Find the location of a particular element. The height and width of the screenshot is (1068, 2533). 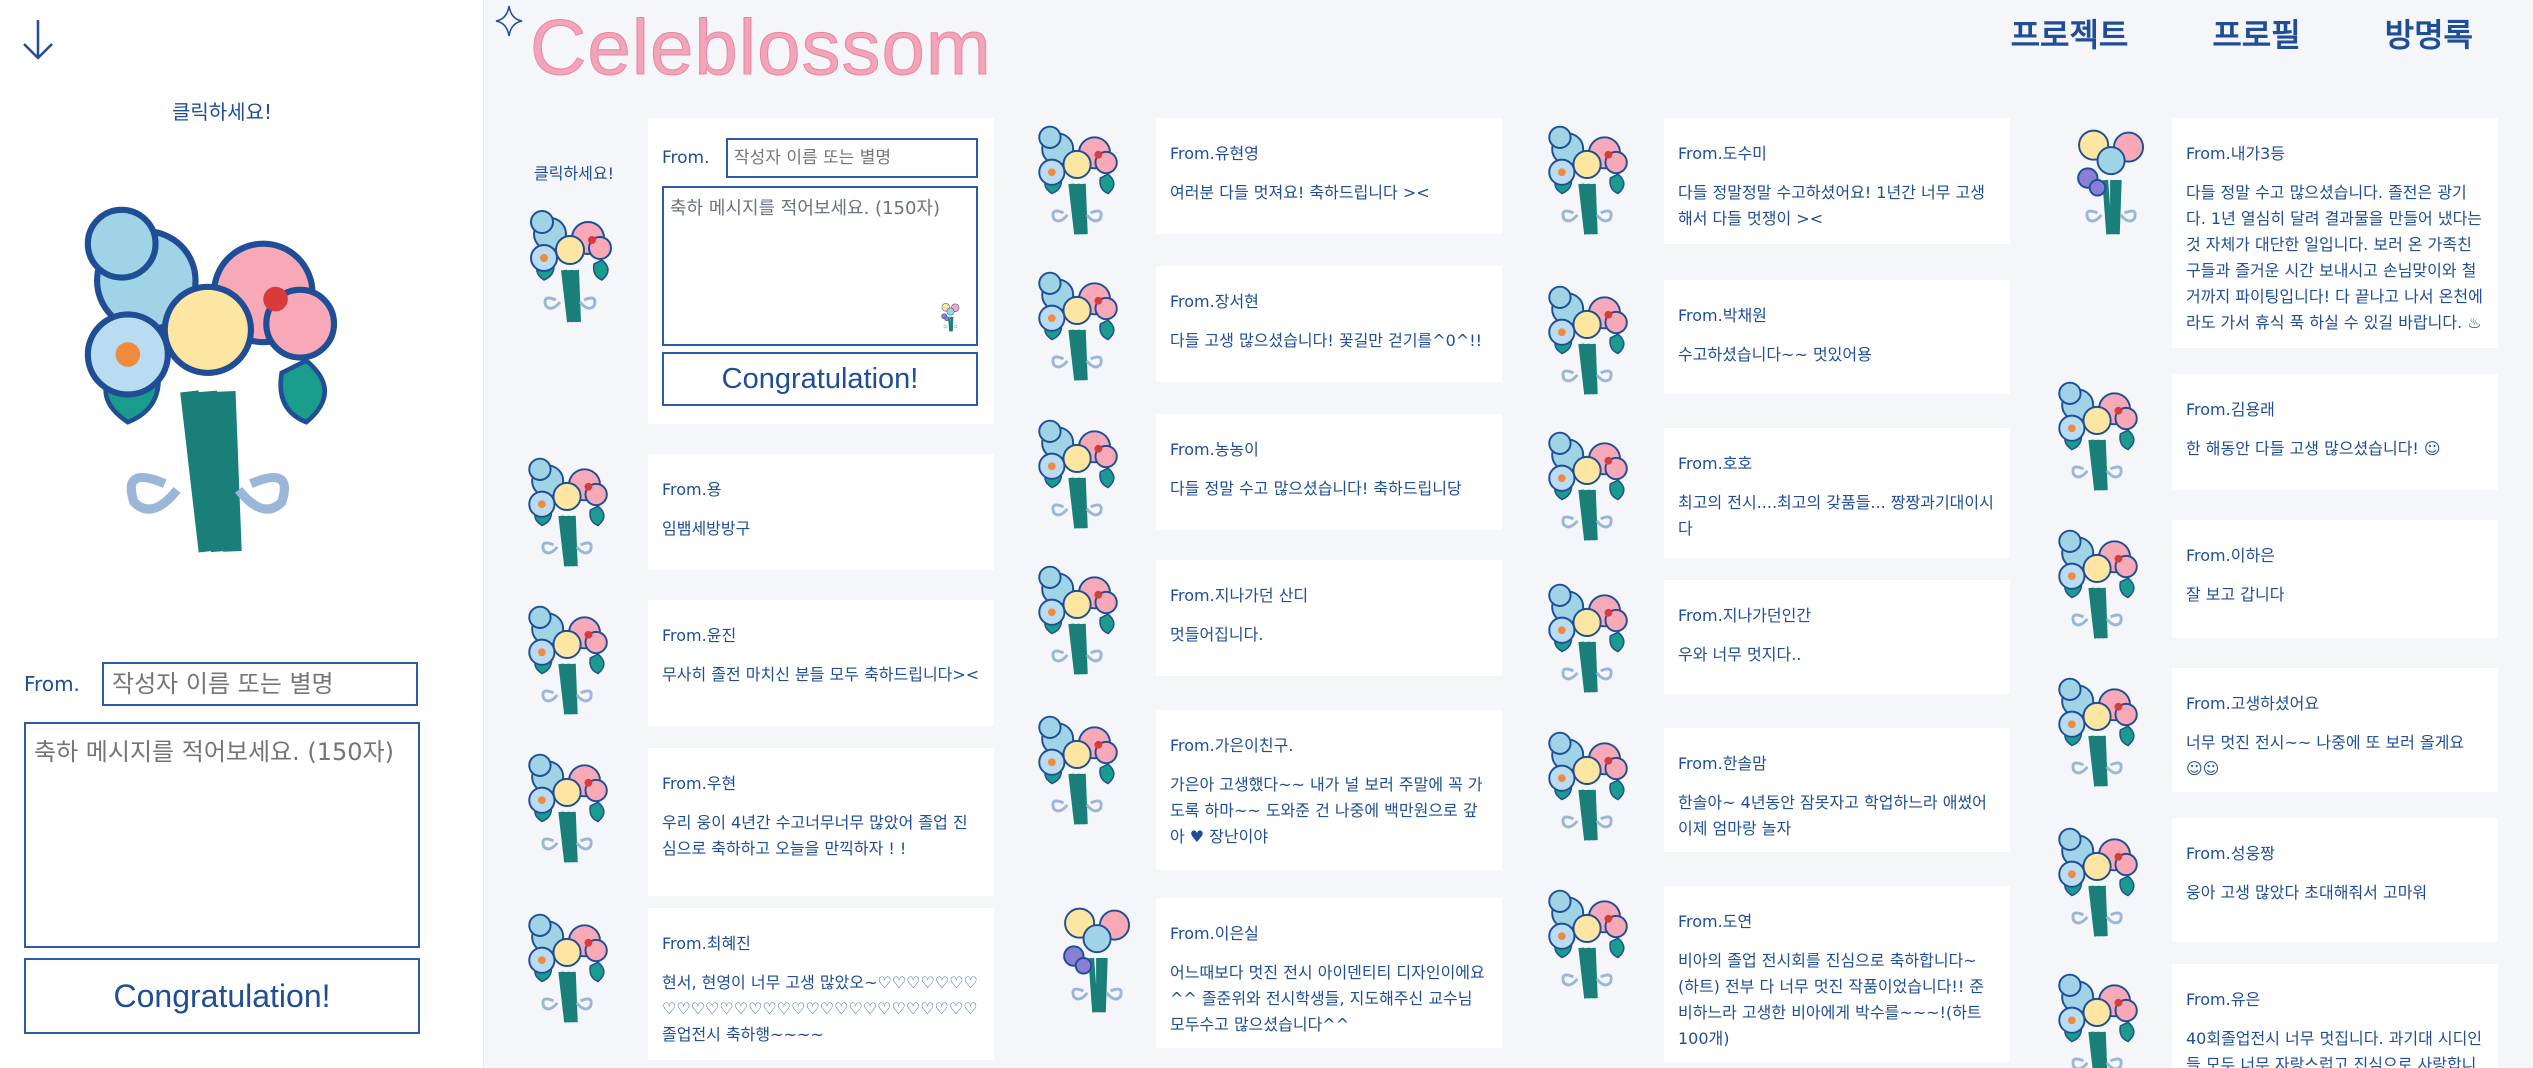

guestbook-submit-button: Congratulation! is located at coordinates (820, 379).